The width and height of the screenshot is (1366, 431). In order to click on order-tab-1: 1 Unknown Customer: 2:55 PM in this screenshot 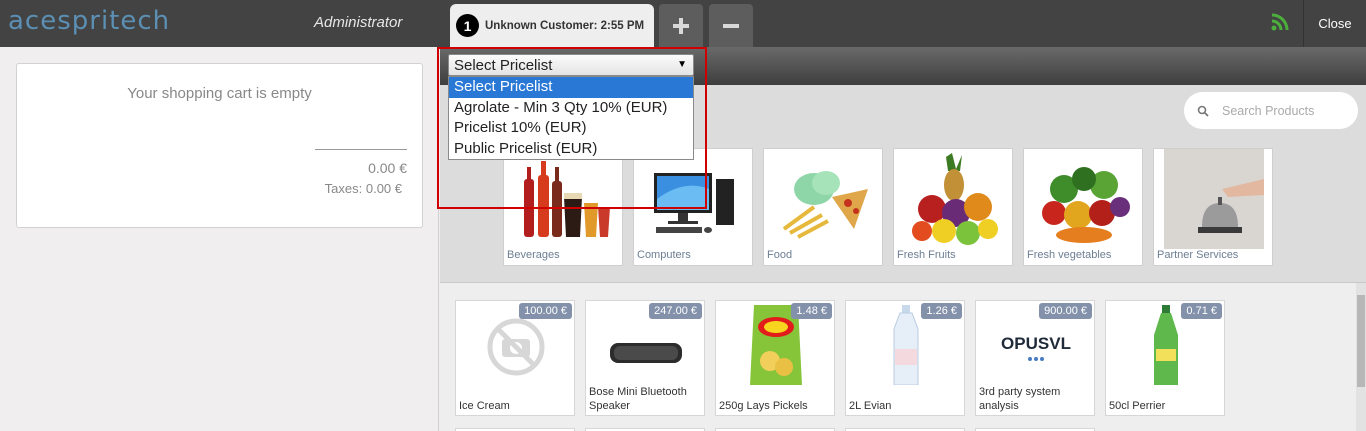, I will do `click(552, 25)`.